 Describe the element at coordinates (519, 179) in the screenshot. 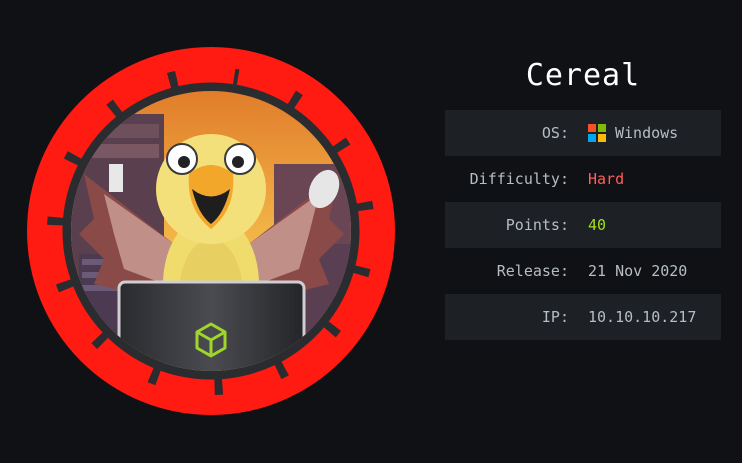

I see `difficulty-label: Difficulty:` at that location.